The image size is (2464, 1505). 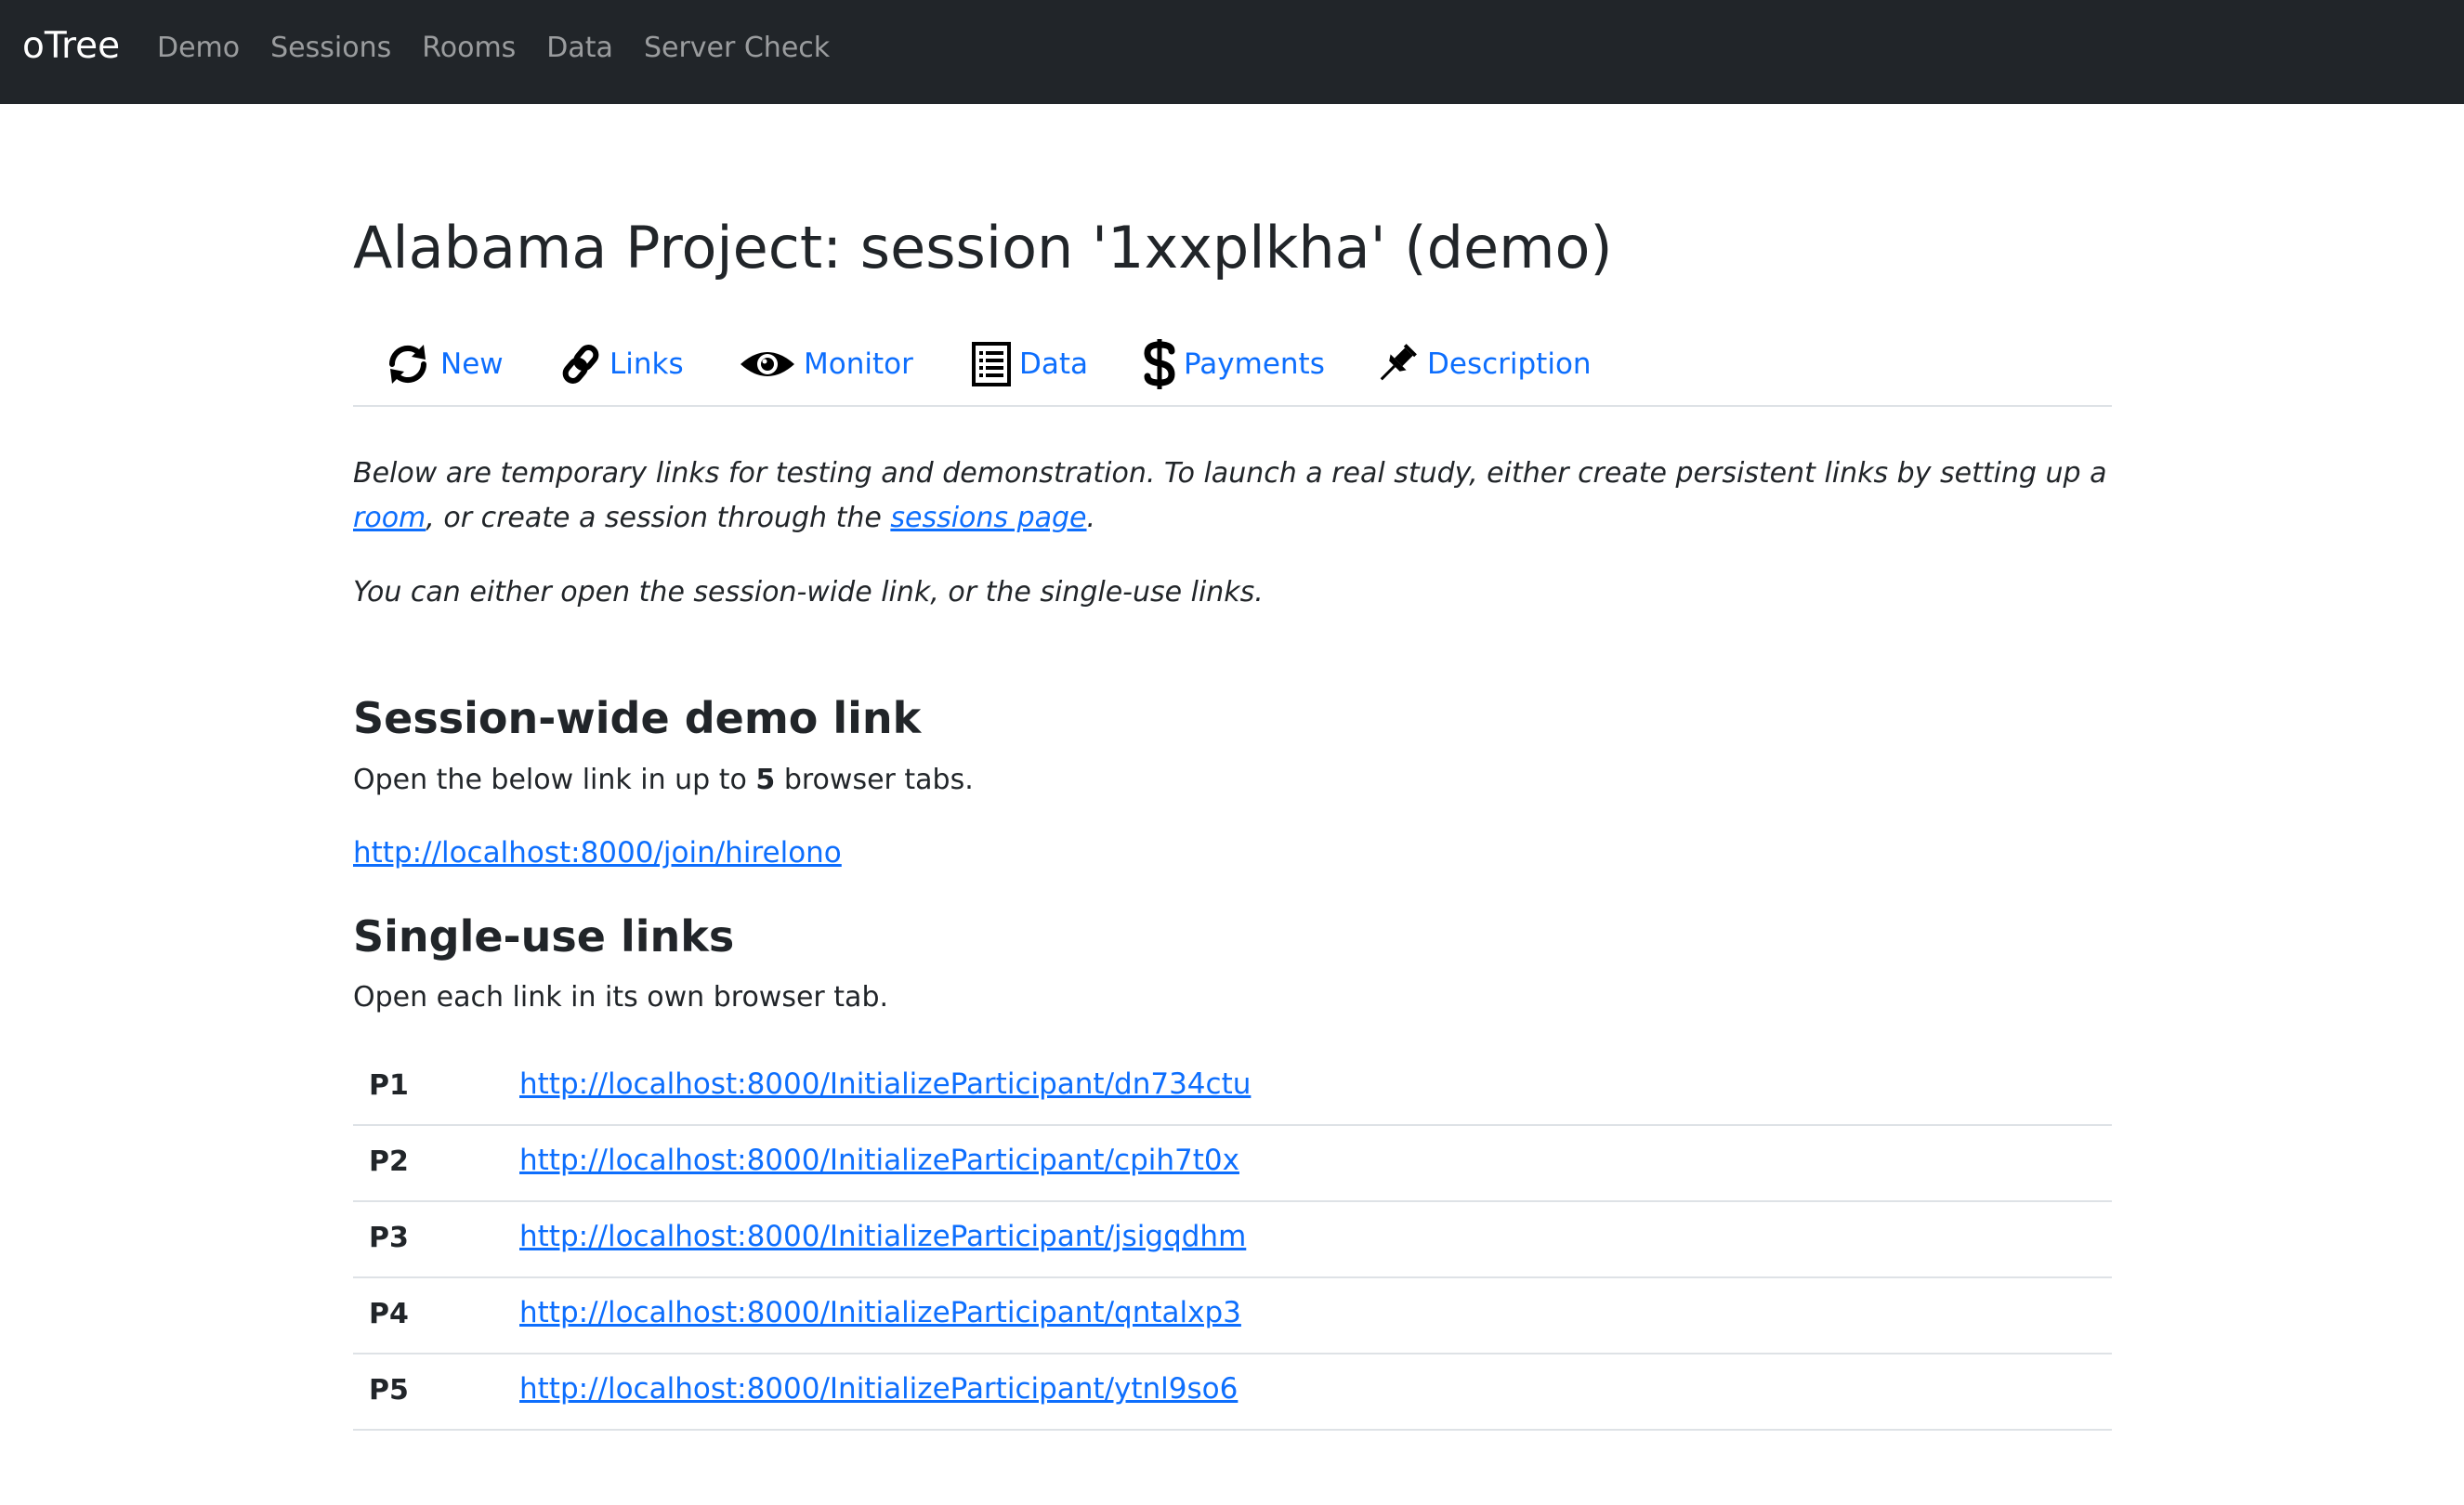 I want to click on tab-data: Data, so click(x=1029, y=364).